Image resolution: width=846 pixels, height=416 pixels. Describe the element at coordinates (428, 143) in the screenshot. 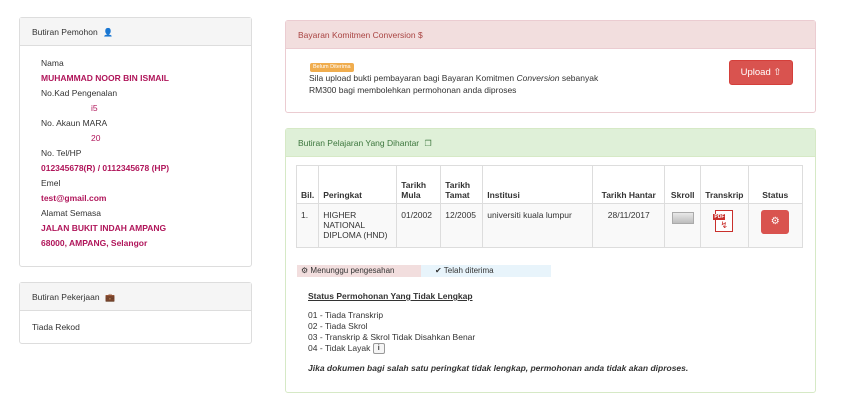

I see `copy-icon: ❐` at that location.